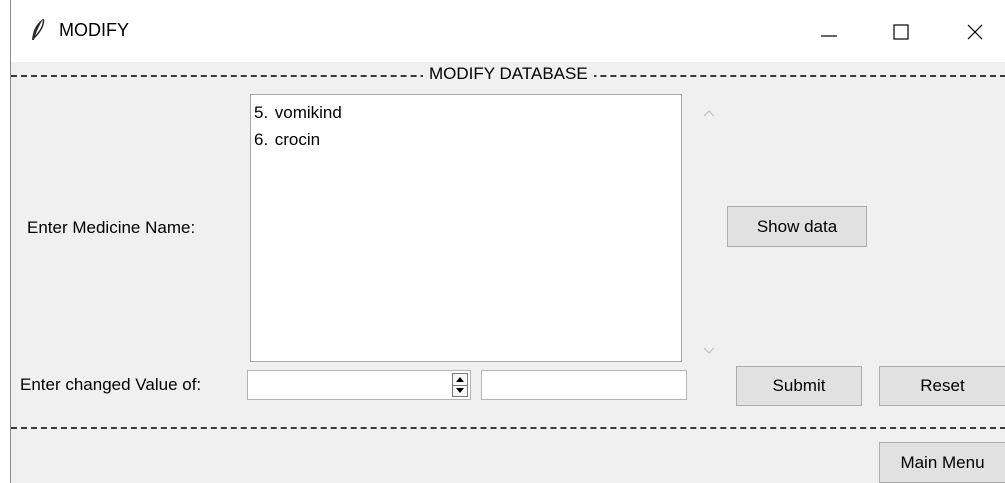 The height and width of the screenshot is (483, 1005). What do you see at coordinates (942, 462) in the screenshot?
I see `main-menu-button: Main Menu` at bounding box center [942, 462].